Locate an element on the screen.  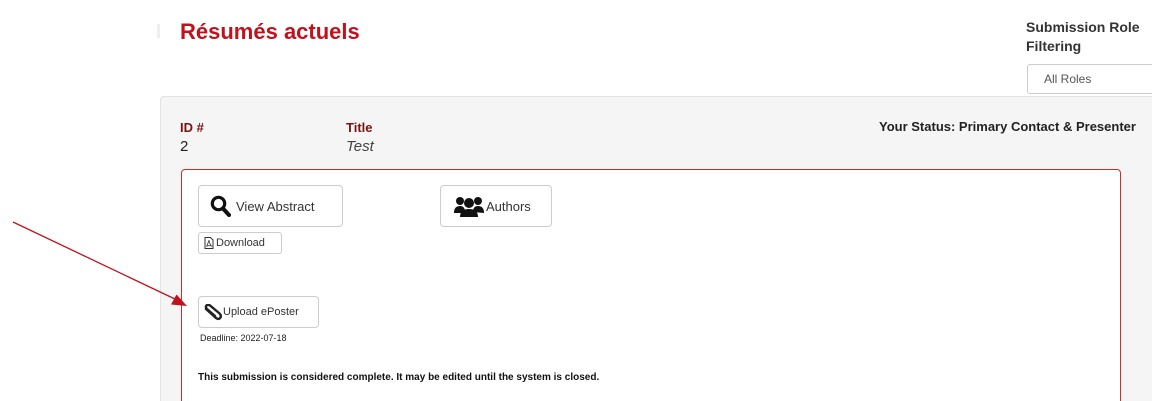
view-abstract-label: View Abstract is located at coordinates (275, 206).